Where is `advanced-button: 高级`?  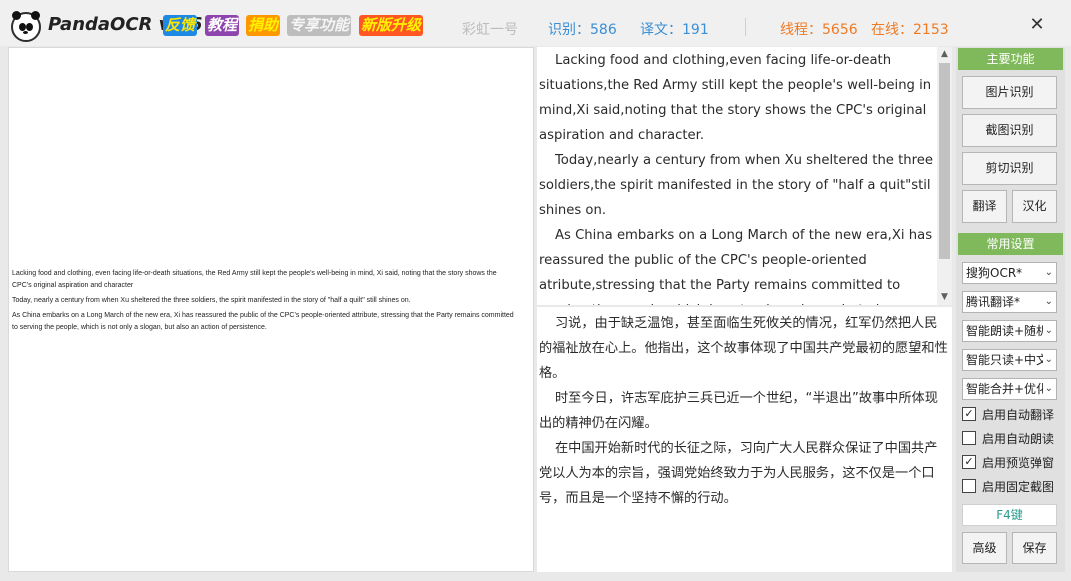 advanced-button: 高级 is located at coordinates (984, 548).